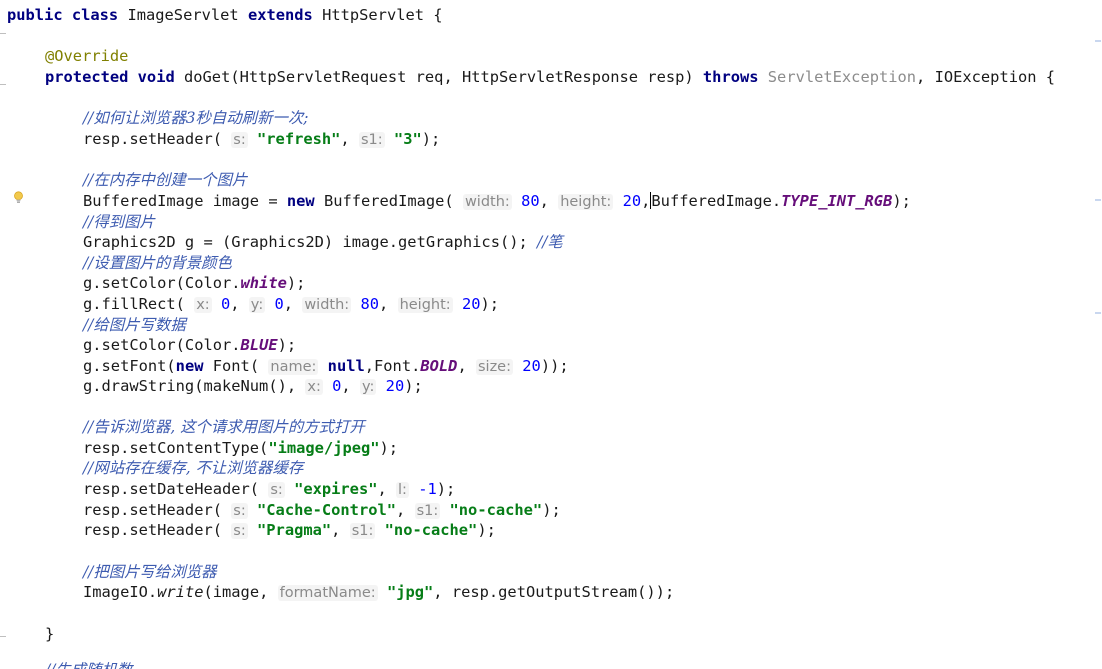 The height and width of the screenshot is (669, 1102). Describe the element at coordinates (18, 334) in the screenshot. I see `editor-gutter` at that location.